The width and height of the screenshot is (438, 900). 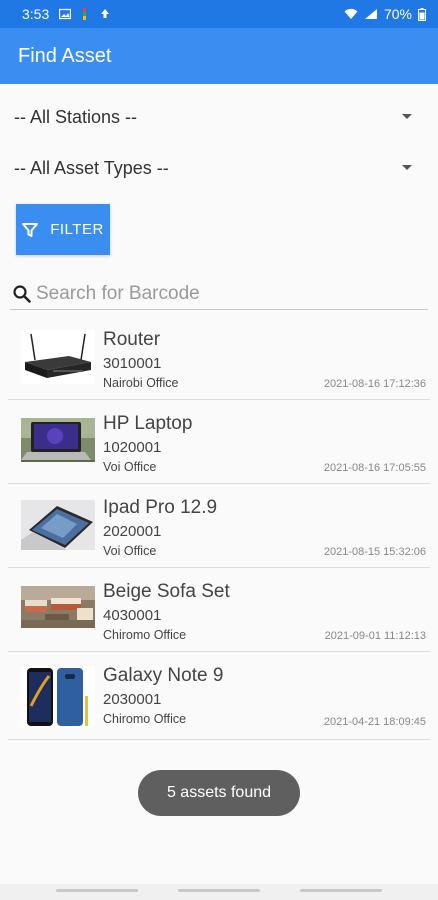 I want to click on google-icon, so click(x=85, y=14).